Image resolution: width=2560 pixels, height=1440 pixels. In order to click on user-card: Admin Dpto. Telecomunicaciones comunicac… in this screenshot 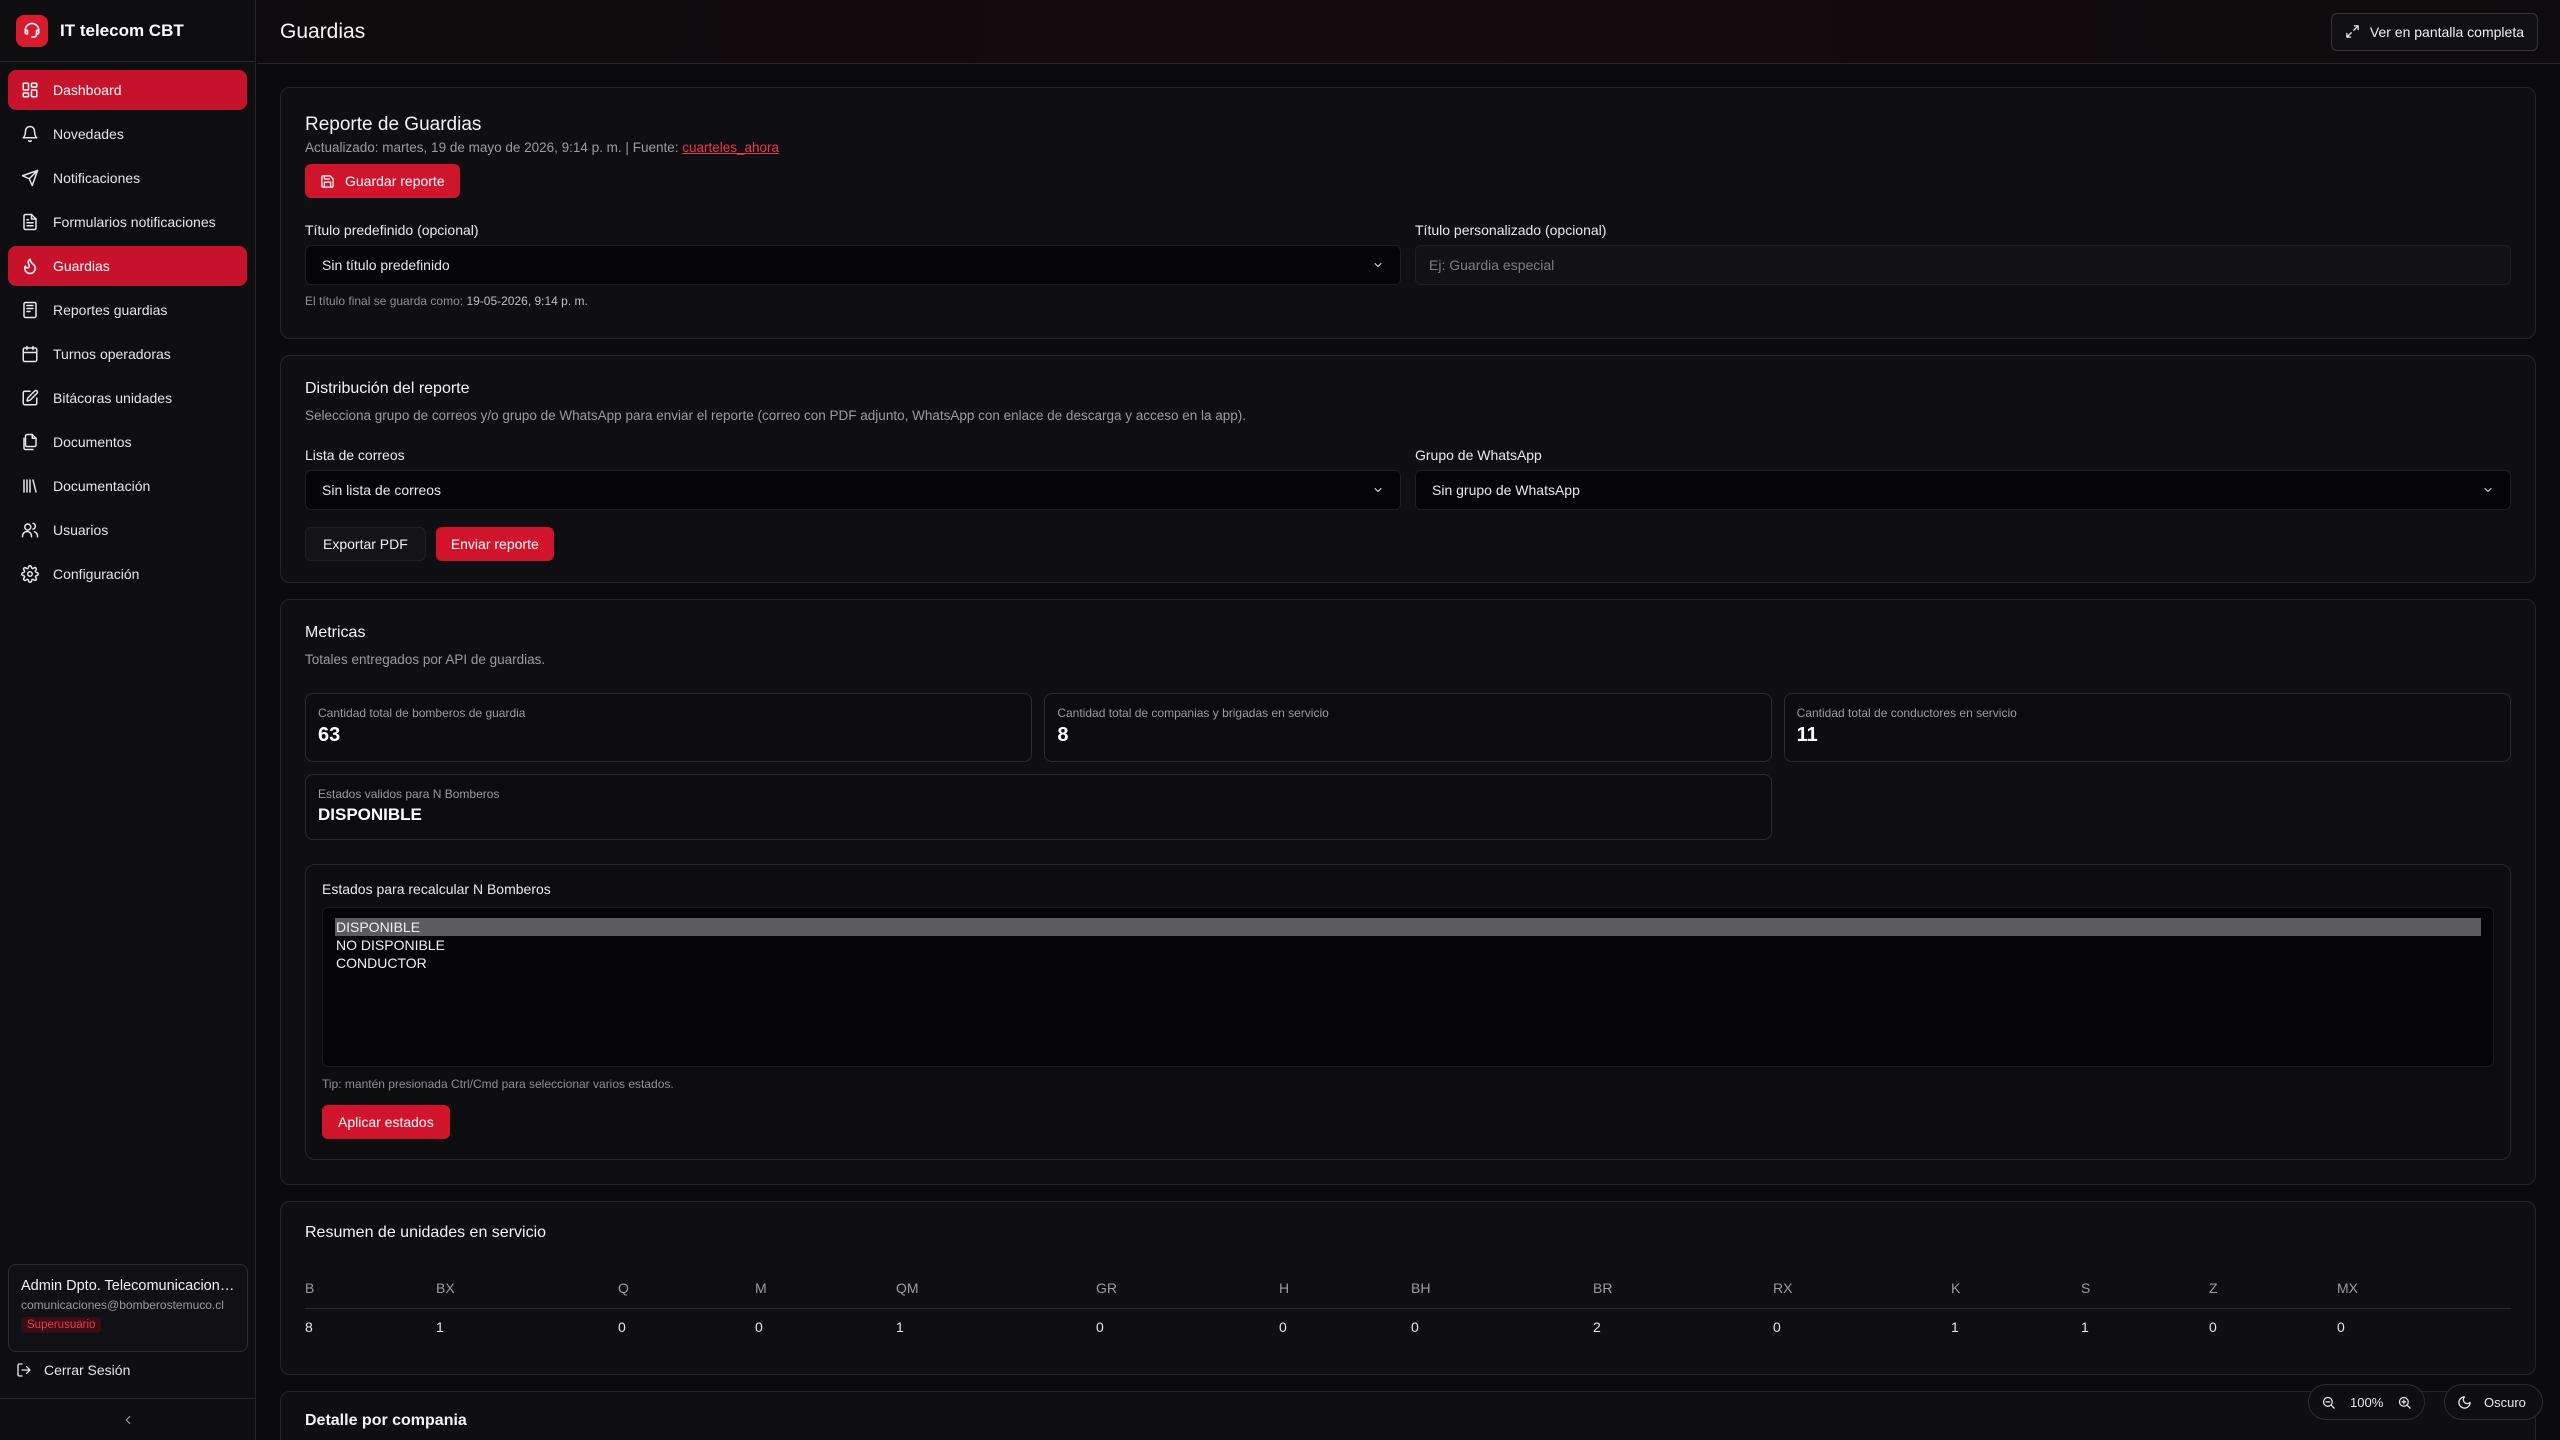, I will do `click(128, 1308)`.